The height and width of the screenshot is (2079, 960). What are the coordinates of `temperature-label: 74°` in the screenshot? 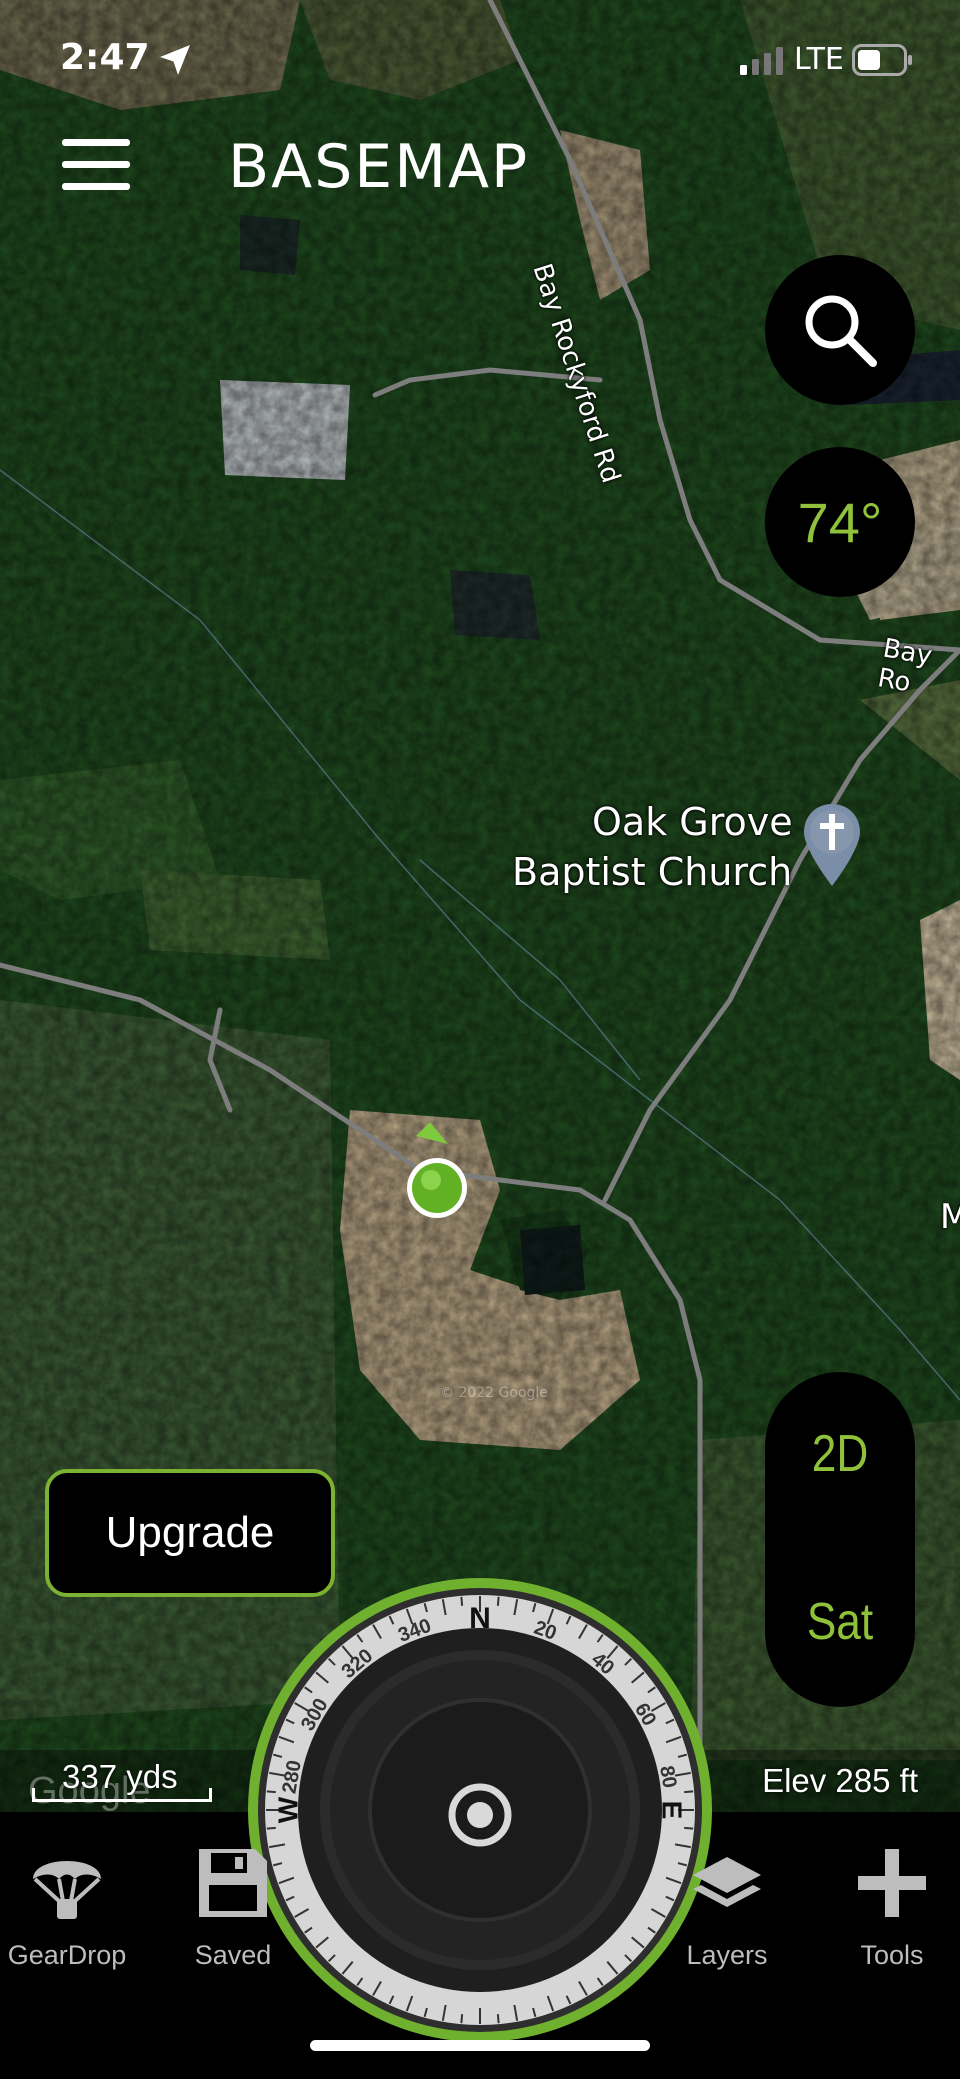 It's located at (840, 522).